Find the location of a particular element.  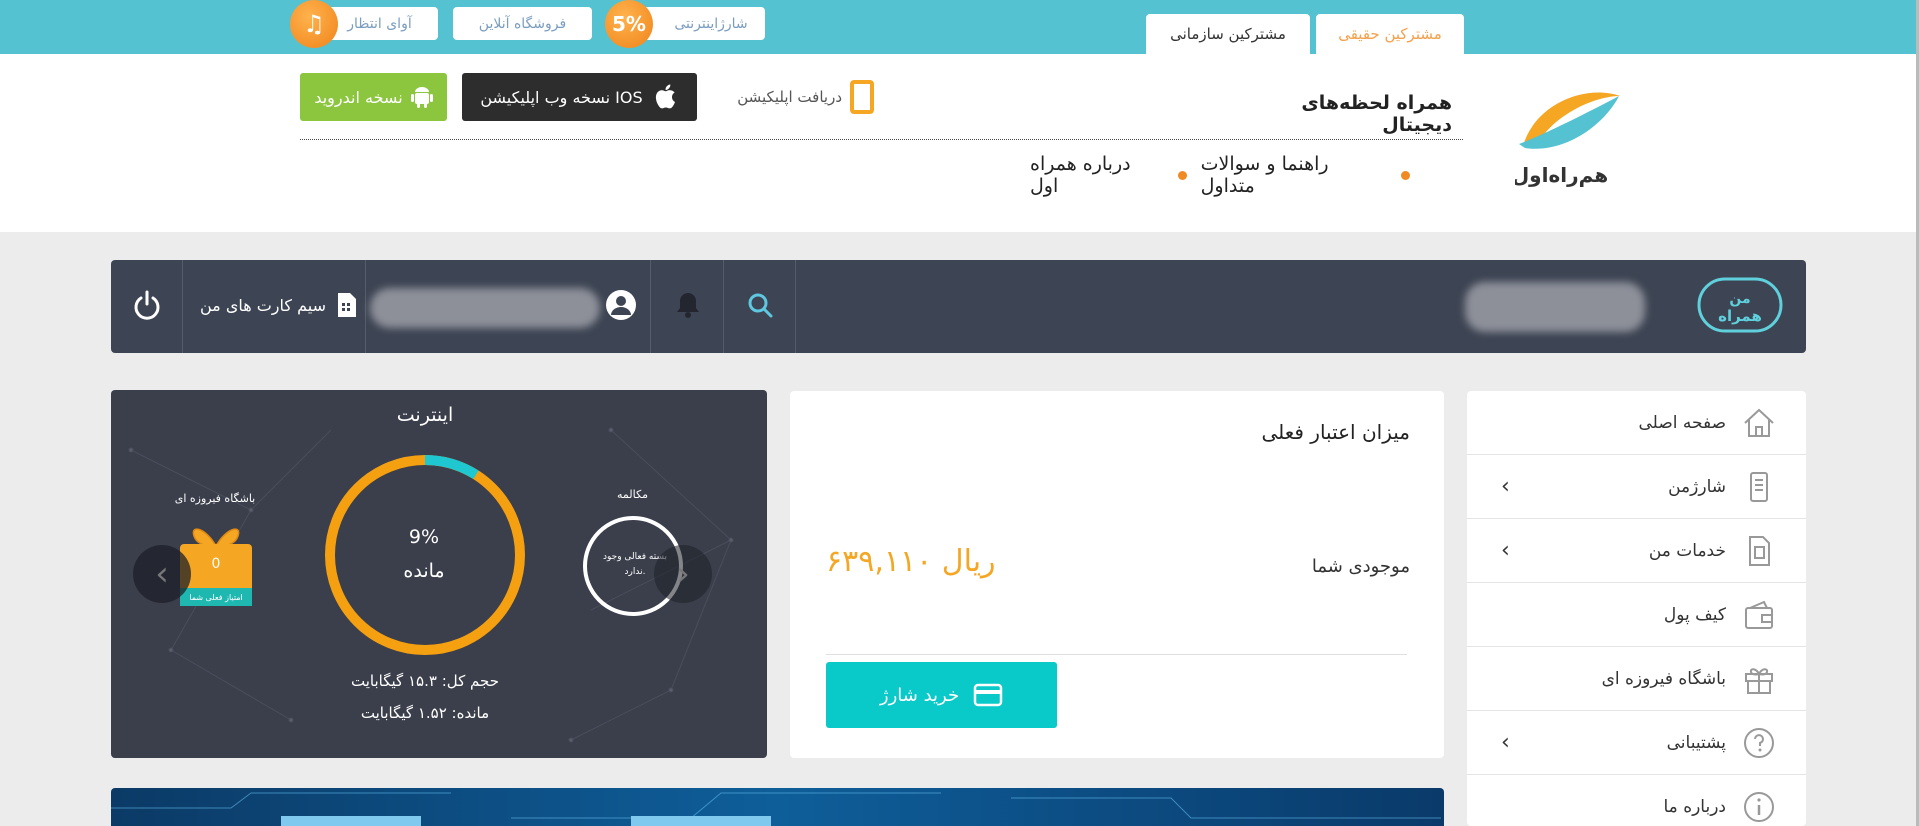

my-sim-cards-button: سیم کارت های من is located at coordinates (273, 305).